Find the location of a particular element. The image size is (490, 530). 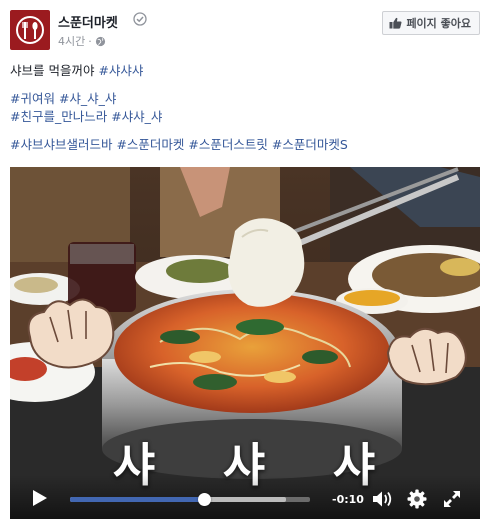

page-name: 스푼더마켓 is located at coordinates (88, 21).